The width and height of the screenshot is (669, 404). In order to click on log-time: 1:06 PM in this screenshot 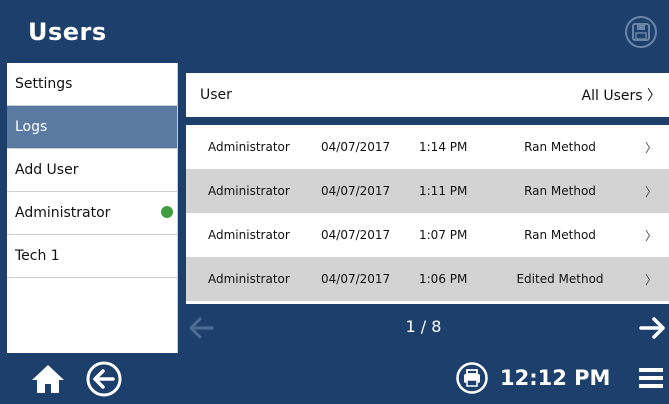, I will do `click(443, 279)`.